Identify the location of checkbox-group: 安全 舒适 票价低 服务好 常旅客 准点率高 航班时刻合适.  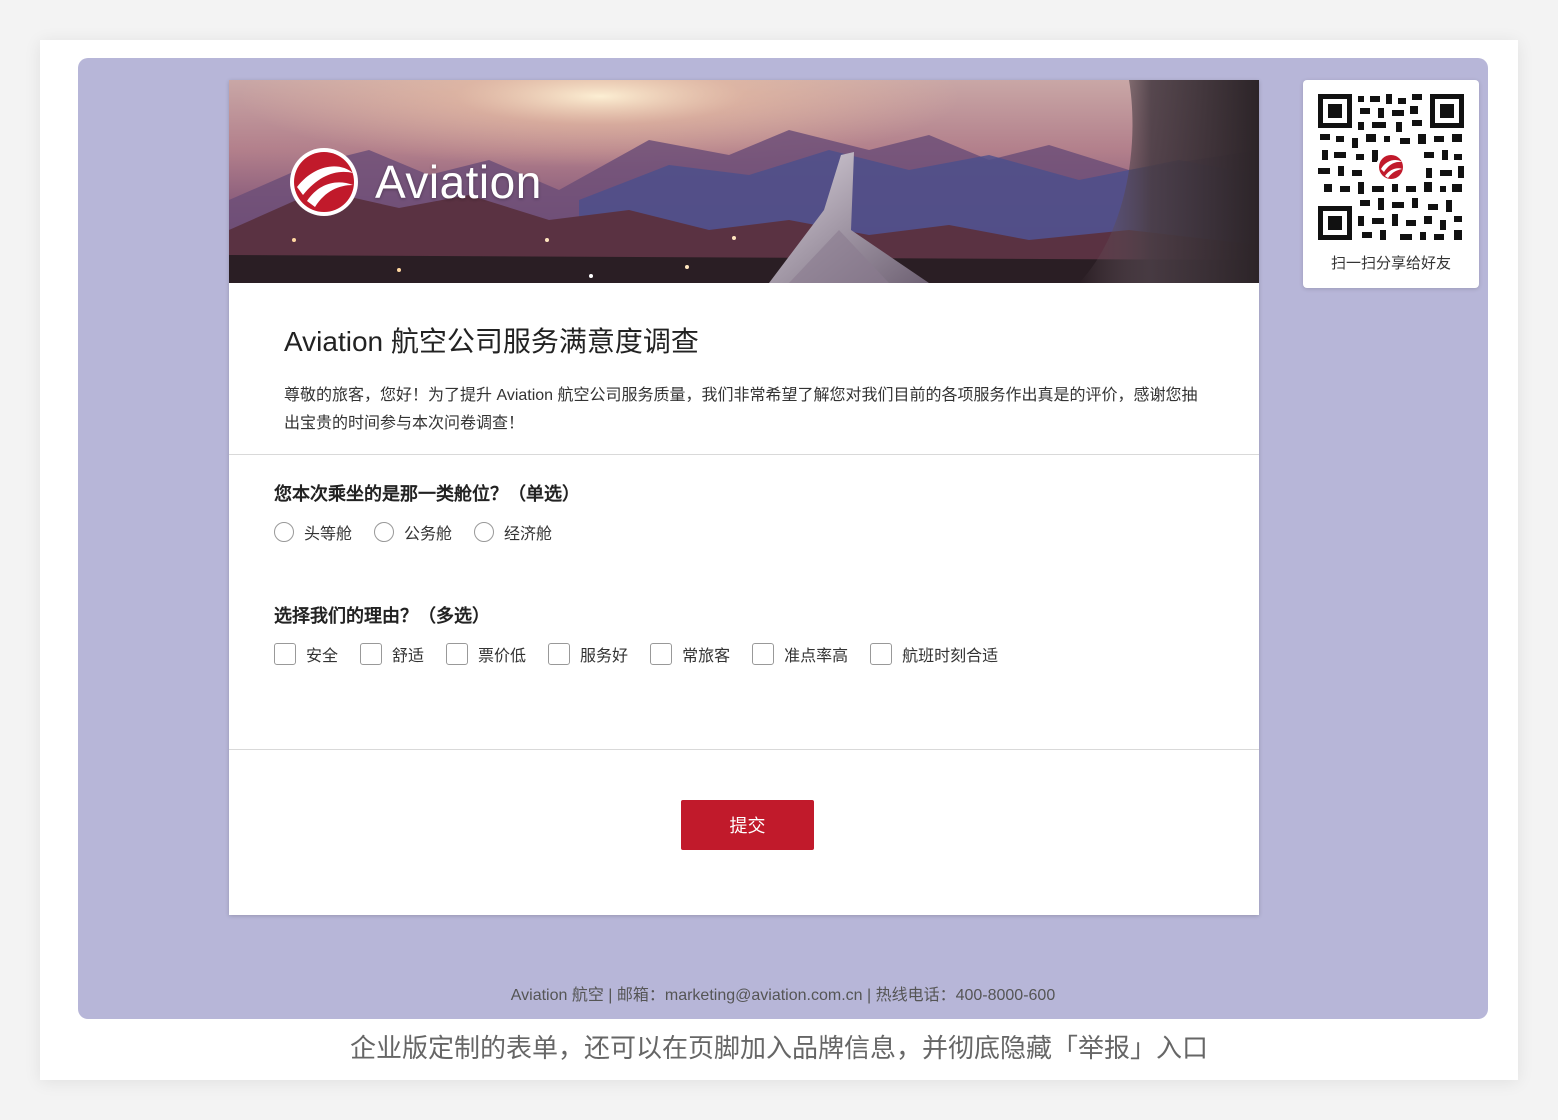
(647, 654).